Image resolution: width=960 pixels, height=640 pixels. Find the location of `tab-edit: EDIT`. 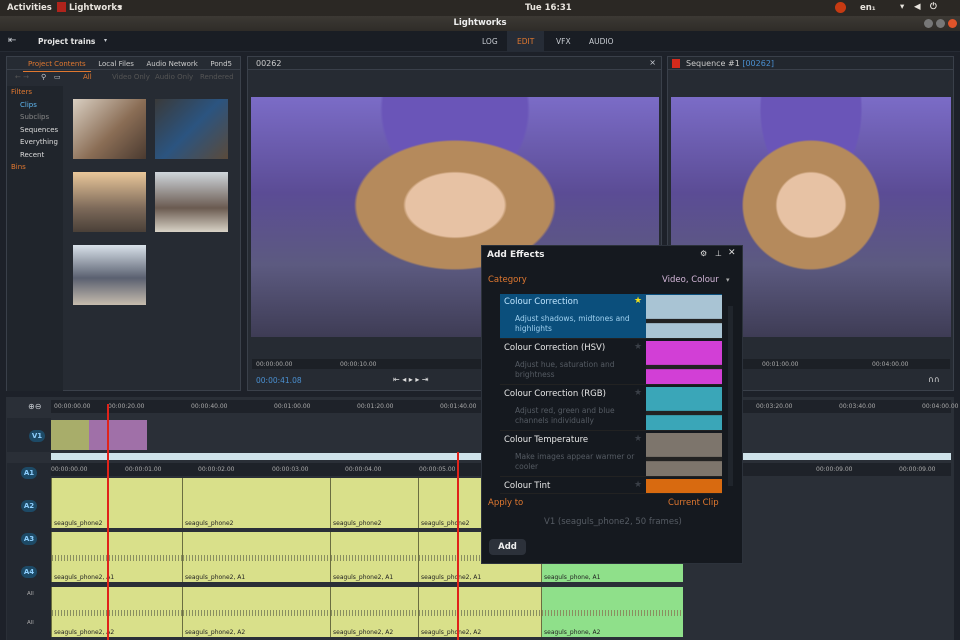

tab-edit: EDIT is located at coordinates (526, 41).